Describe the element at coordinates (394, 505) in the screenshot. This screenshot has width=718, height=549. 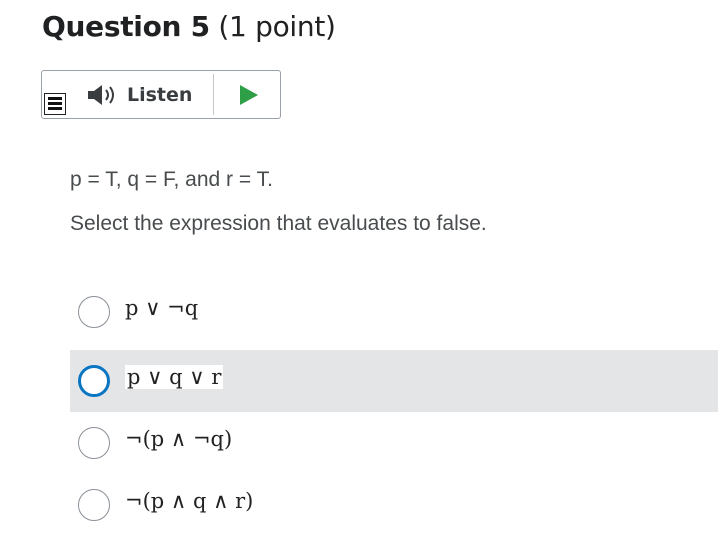
I see `answer-option: ¬(p ∧ q ∧ r)` at that location.